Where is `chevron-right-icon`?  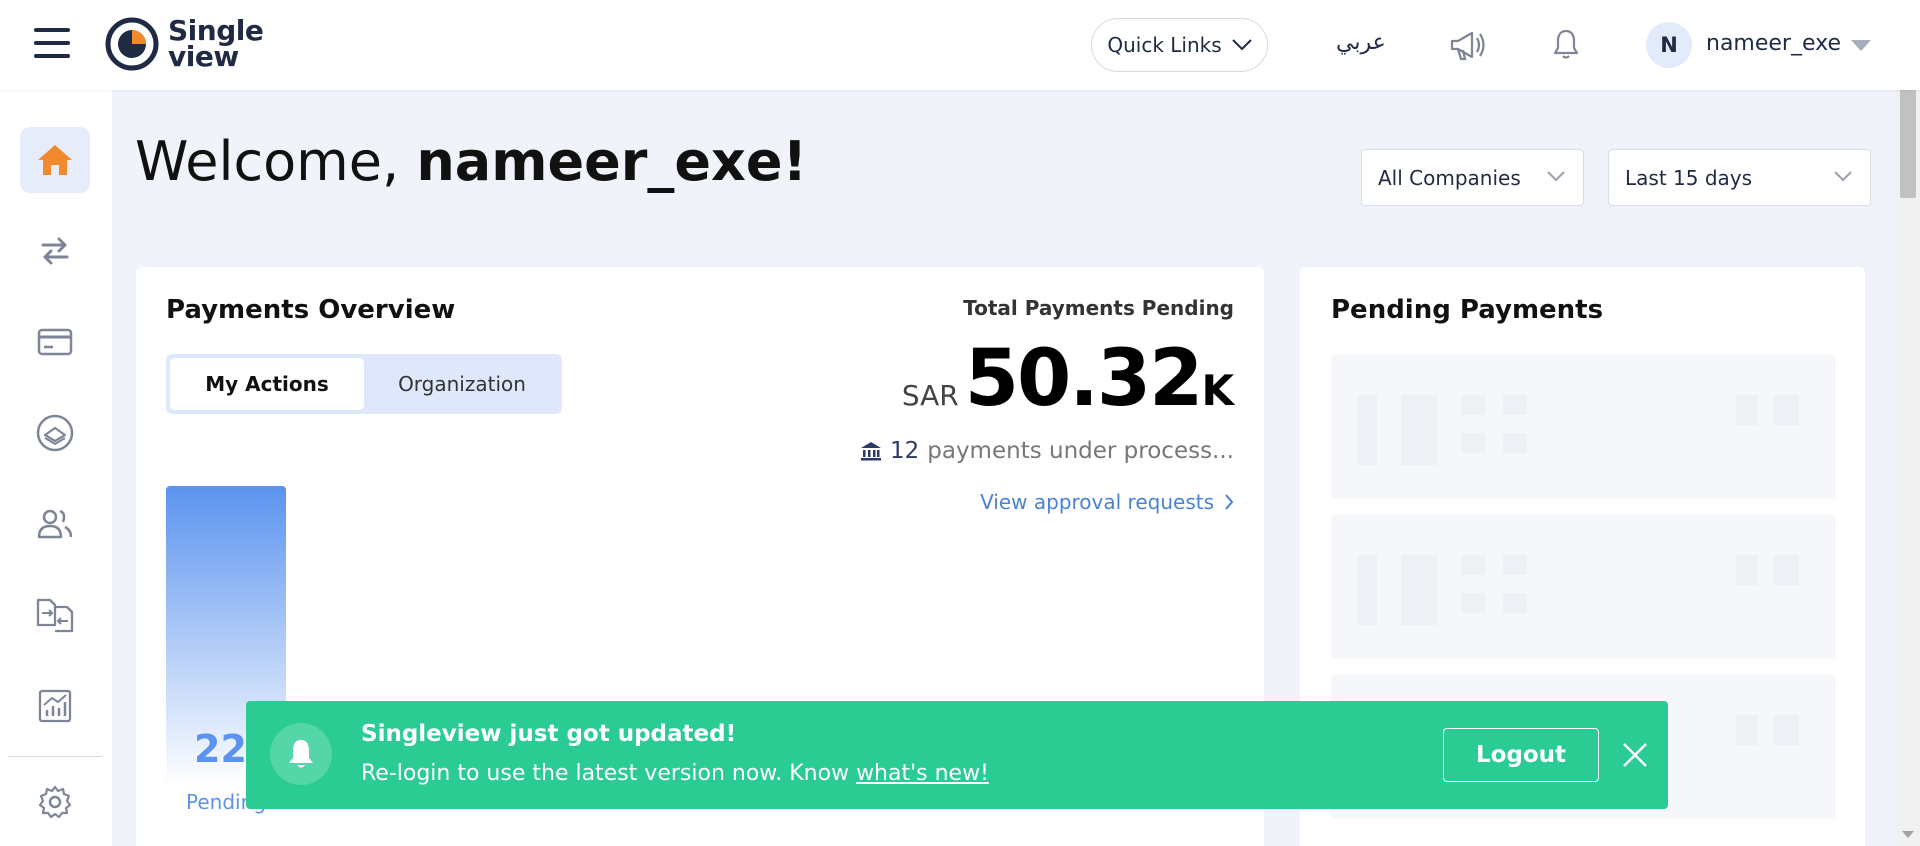
chevron-right-icon is located at coordinates (1229, 502).